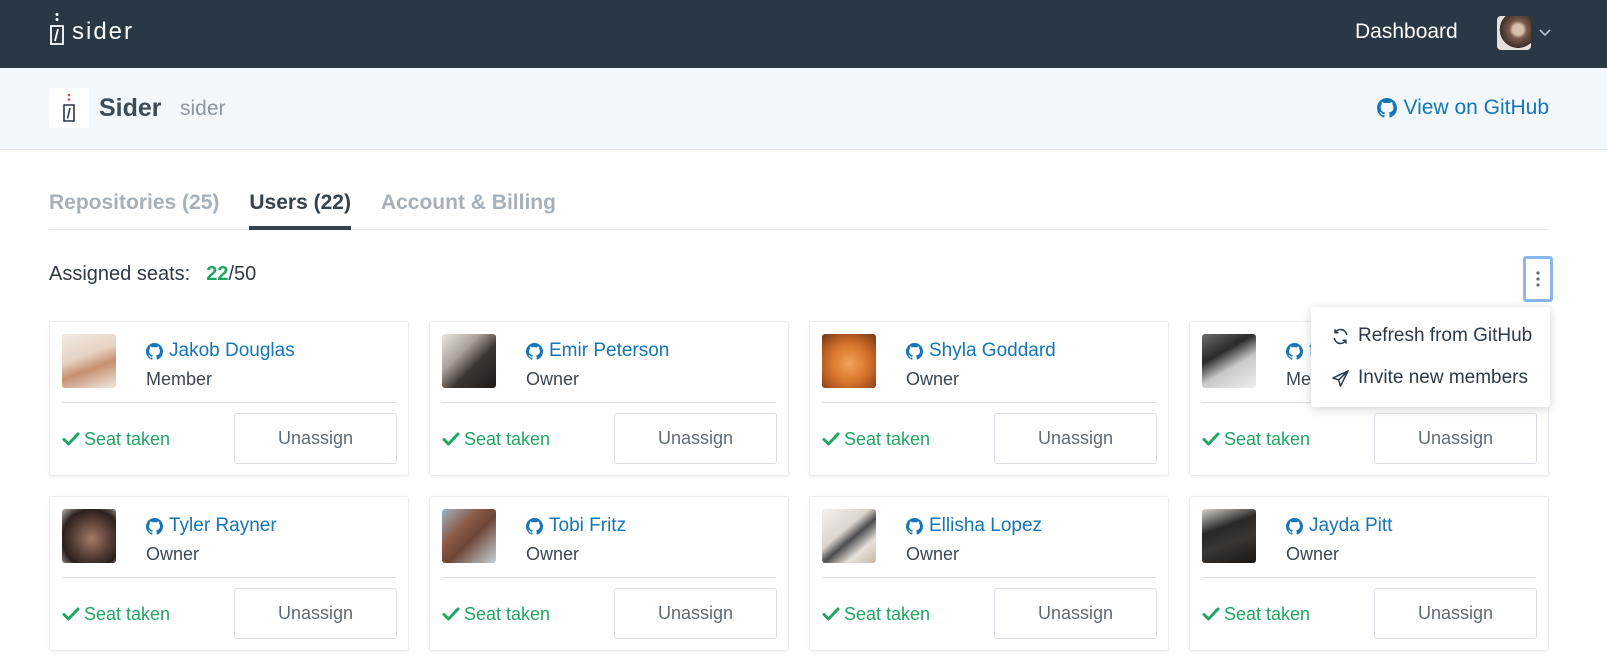  What do you see at coordinates (609, 573) in the screenshot?
I see `user-card: Tobi Fritz Owner Seat taken Unassign` at bounding box center [609, 573].